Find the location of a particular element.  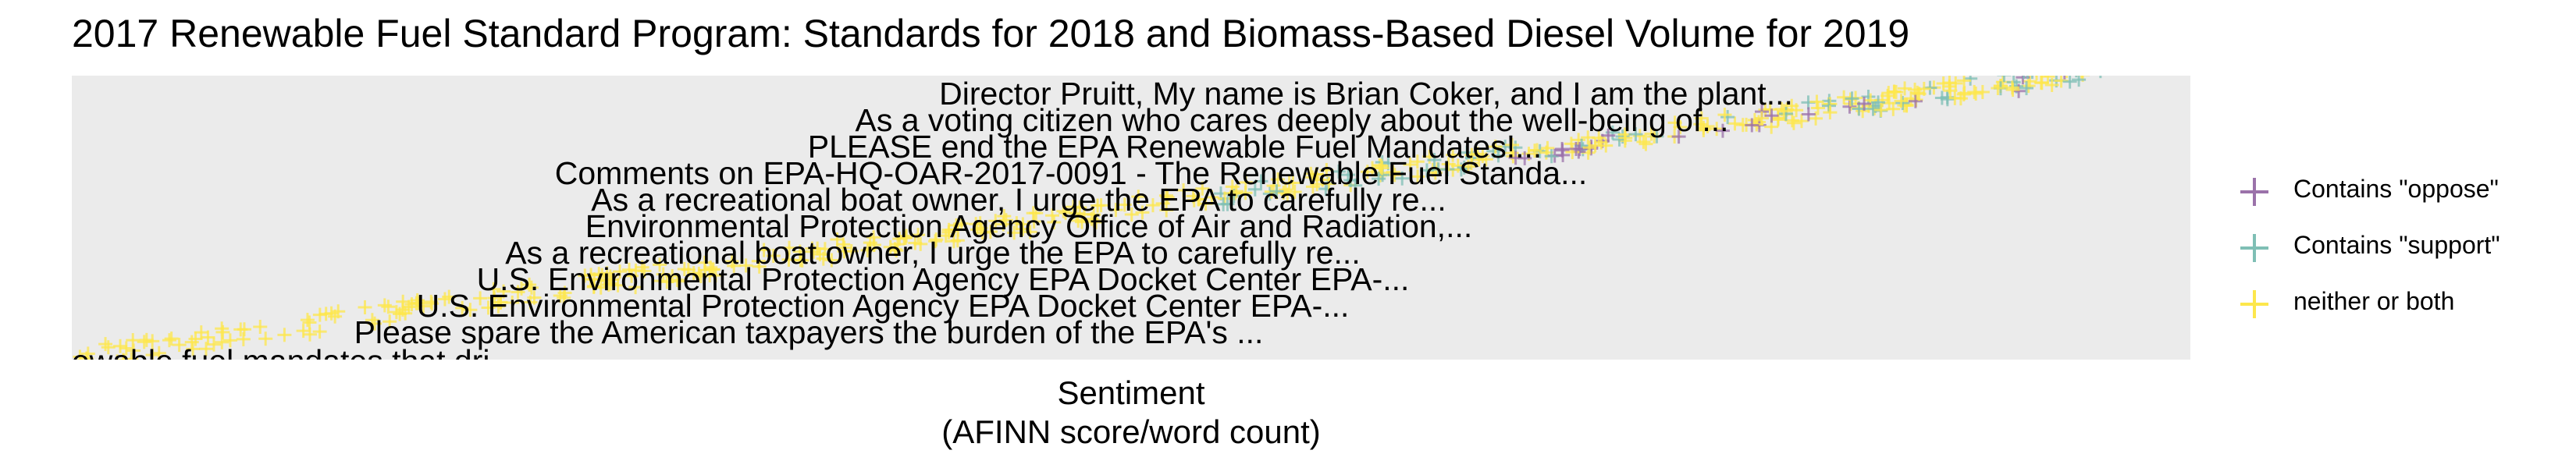

point-oppose is located at coordinates (2074, 68).